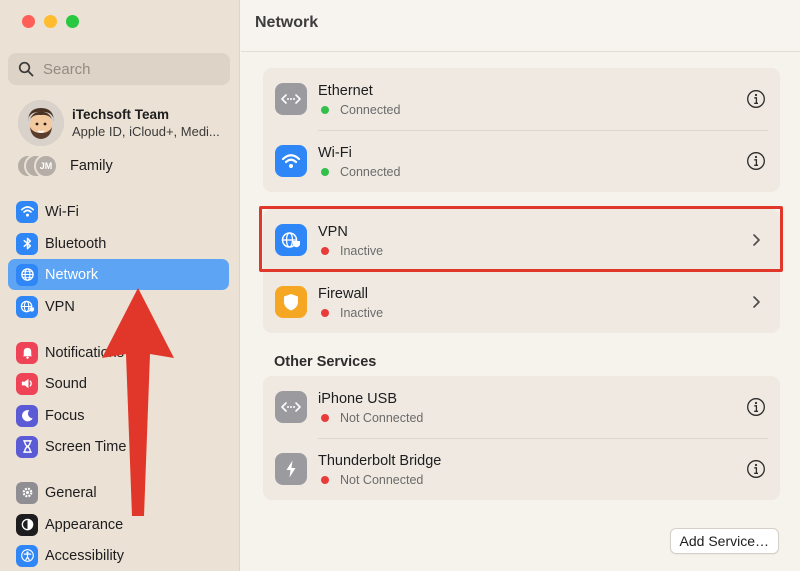 This screenshot has height=571, width=800. Describe the element at coordinates (65, 415) in the screenshot. I see `sidebar-item-label: Focus` at that location.